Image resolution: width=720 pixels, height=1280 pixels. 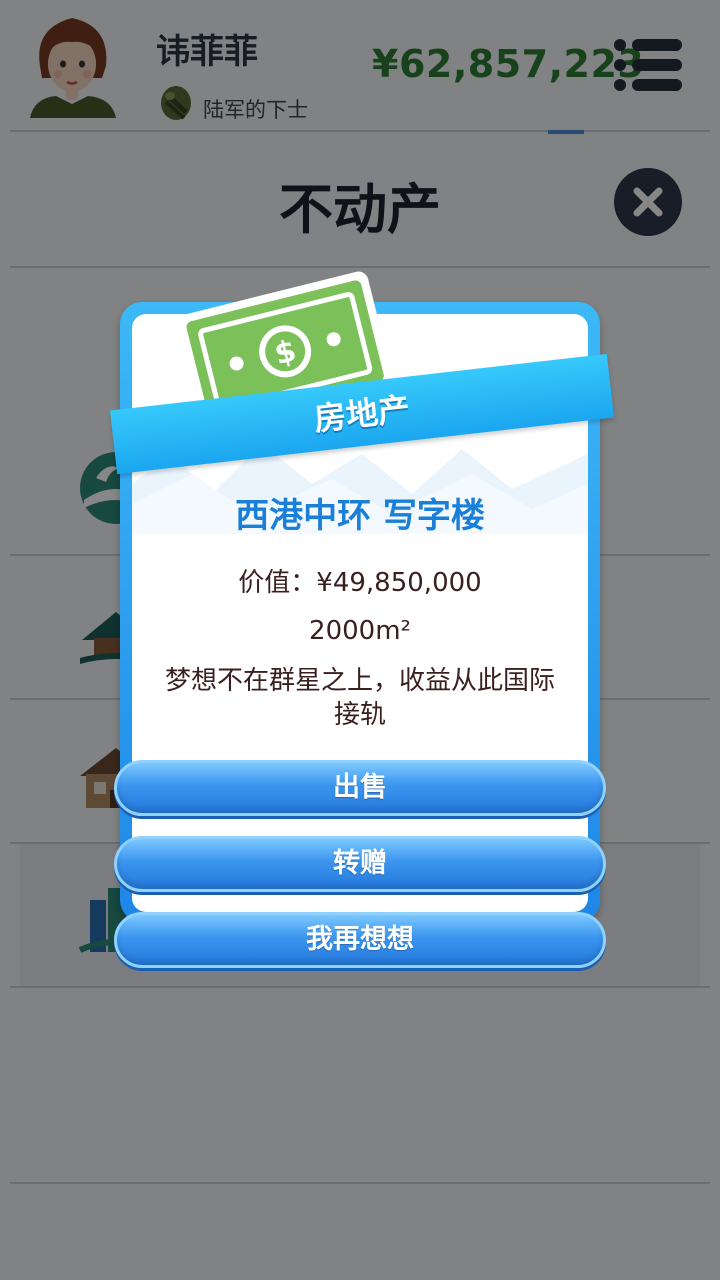 What do you see at coordinates (359, 698) in the screenshot?
I see `property-description: 梦想不在群星之上，收益从此国际接轨` at bounding box center [359, 698].